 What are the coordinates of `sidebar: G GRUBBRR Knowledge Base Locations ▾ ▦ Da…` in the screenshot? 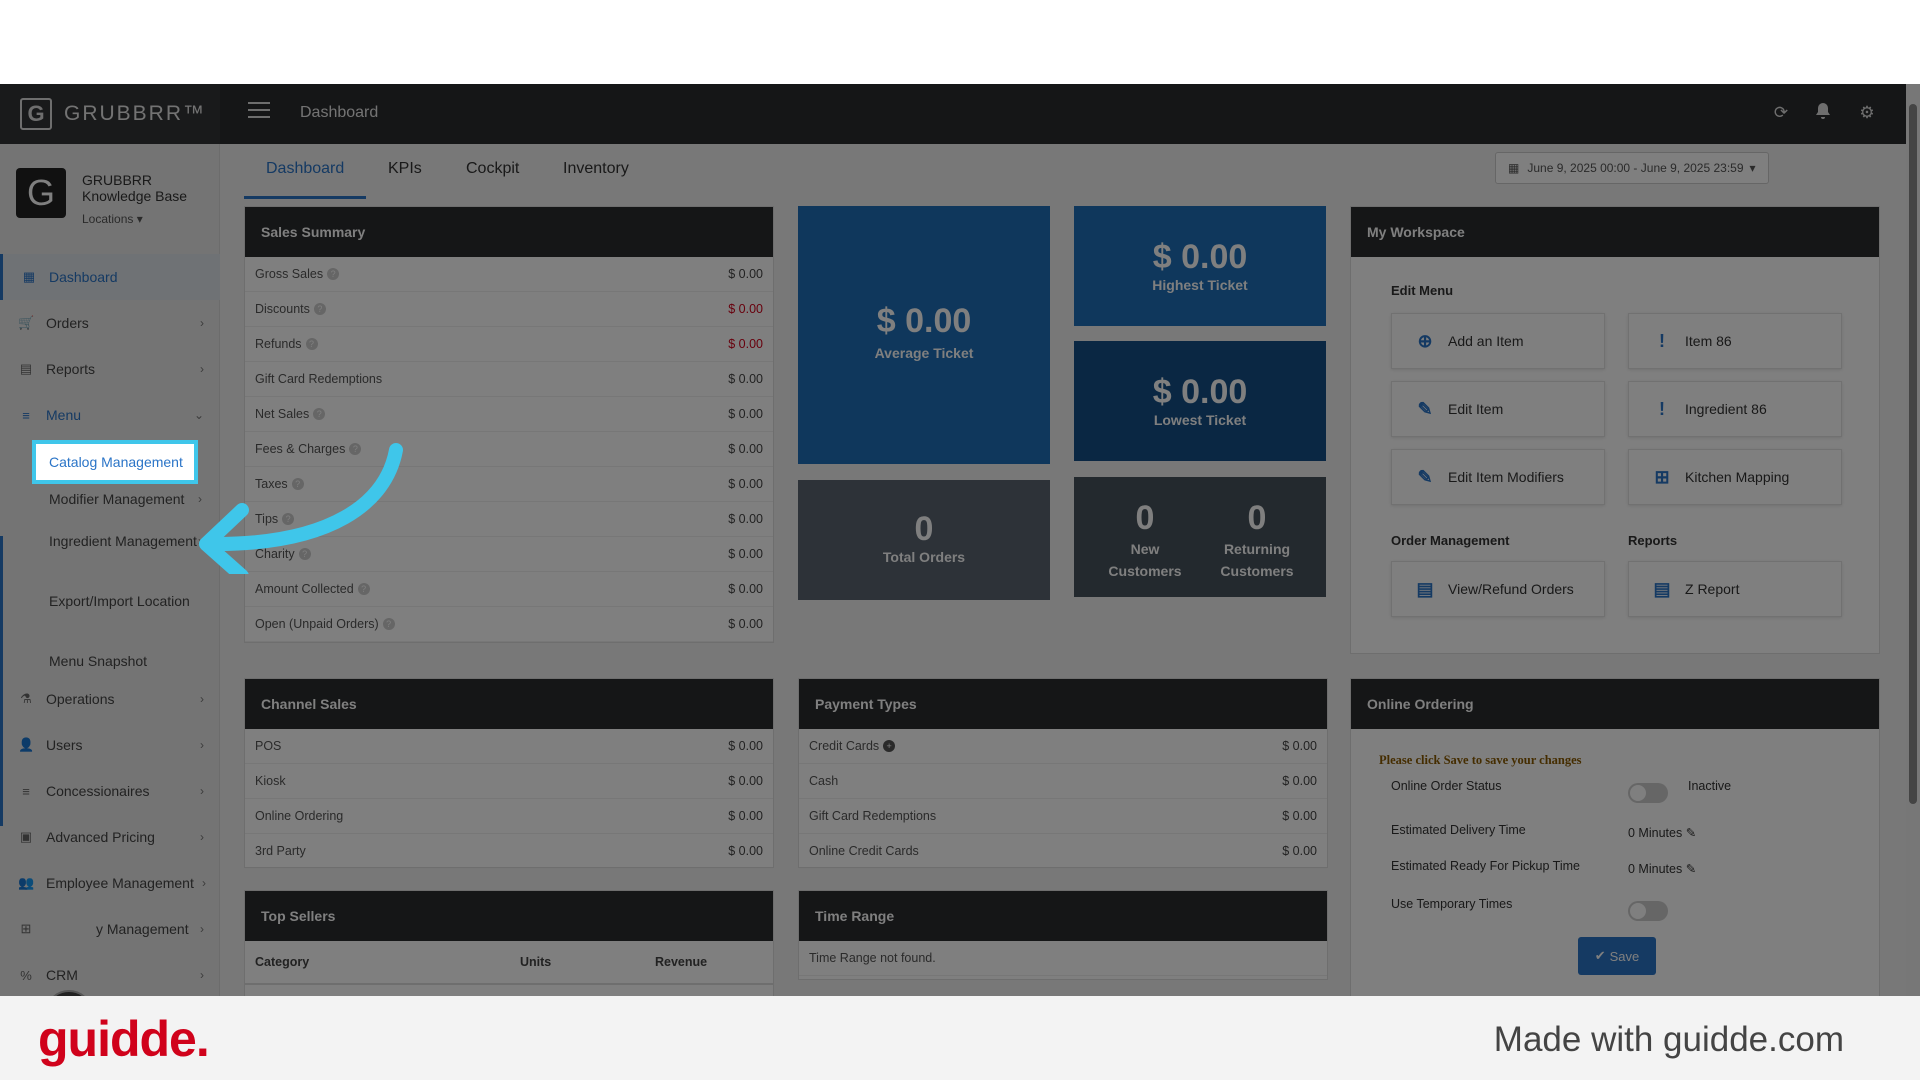 It's located at (110, 570).